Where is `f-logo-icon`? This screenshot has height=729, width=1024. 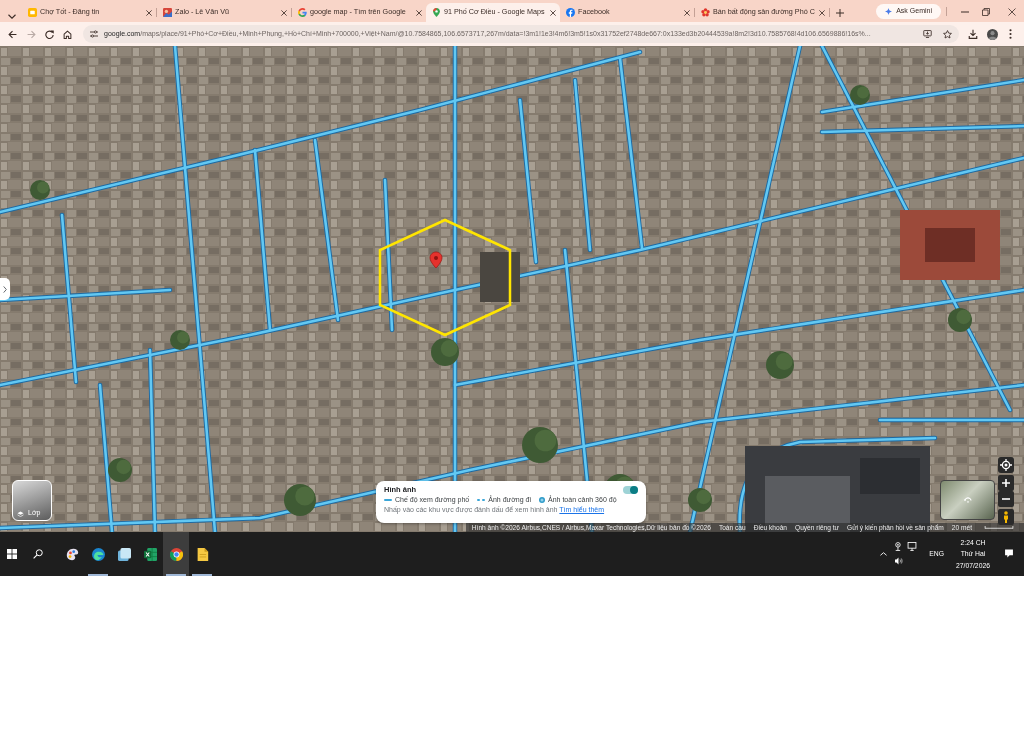 f-logo-icon is located at coordinates (570, 12).